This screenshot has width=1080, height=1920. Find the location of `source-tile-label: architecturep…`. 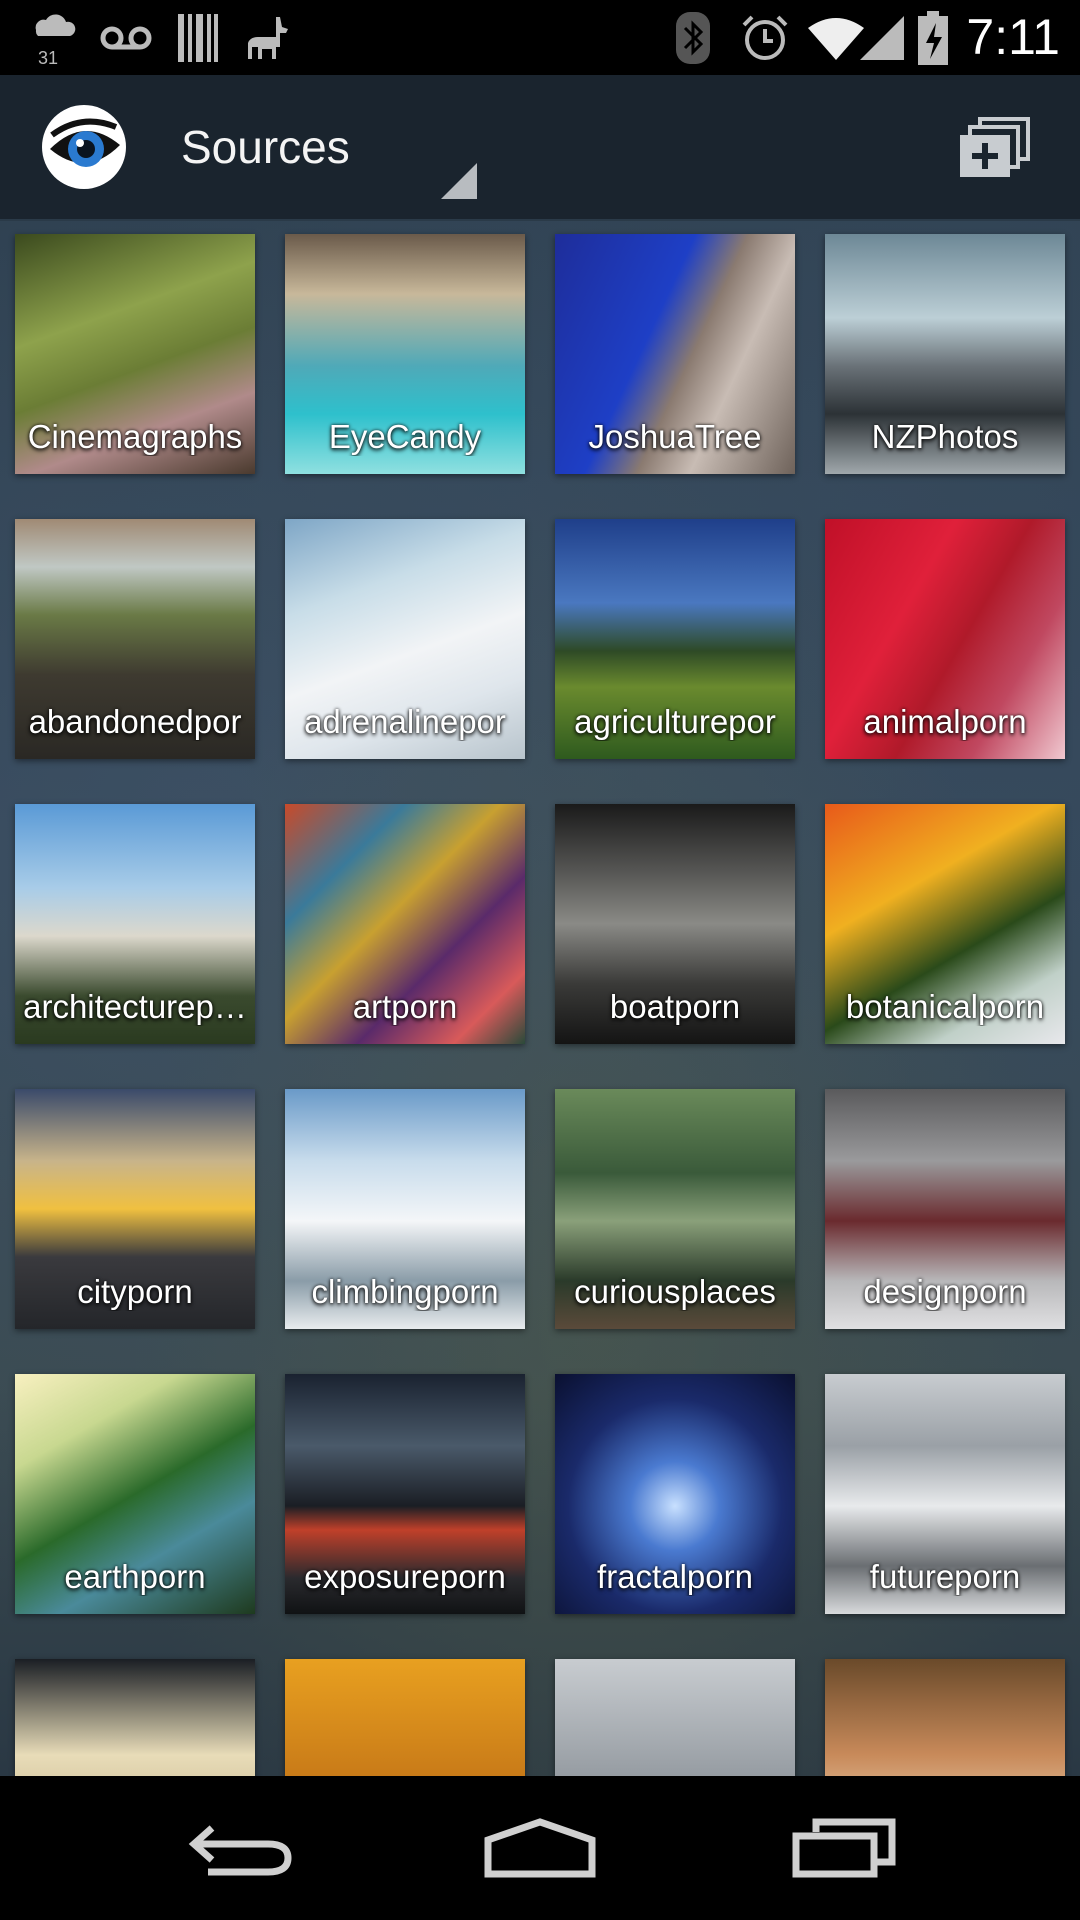

source-tile-label: architecturep… is located at coordinates (135, 1006).